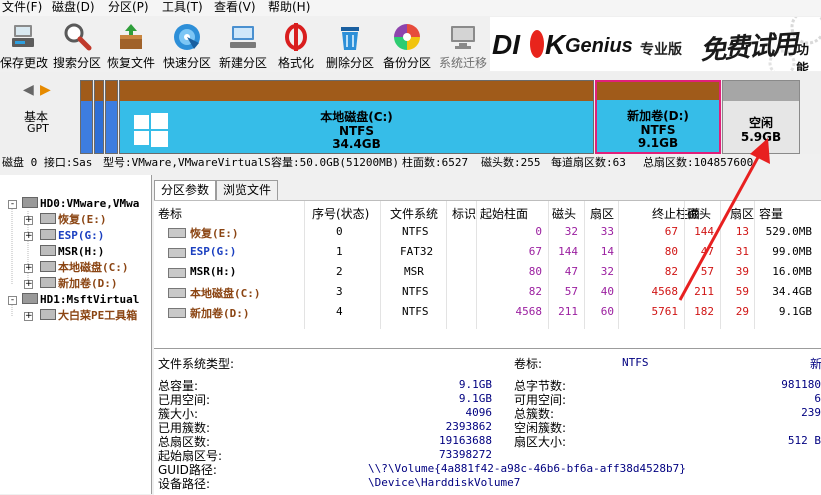 This screenshot has height=495, width=821. What do you see at coordinates (88, 283) in the screenshot?
I see `tree-item-label: 新加卷(D:)` at bounding box center [88, 283].